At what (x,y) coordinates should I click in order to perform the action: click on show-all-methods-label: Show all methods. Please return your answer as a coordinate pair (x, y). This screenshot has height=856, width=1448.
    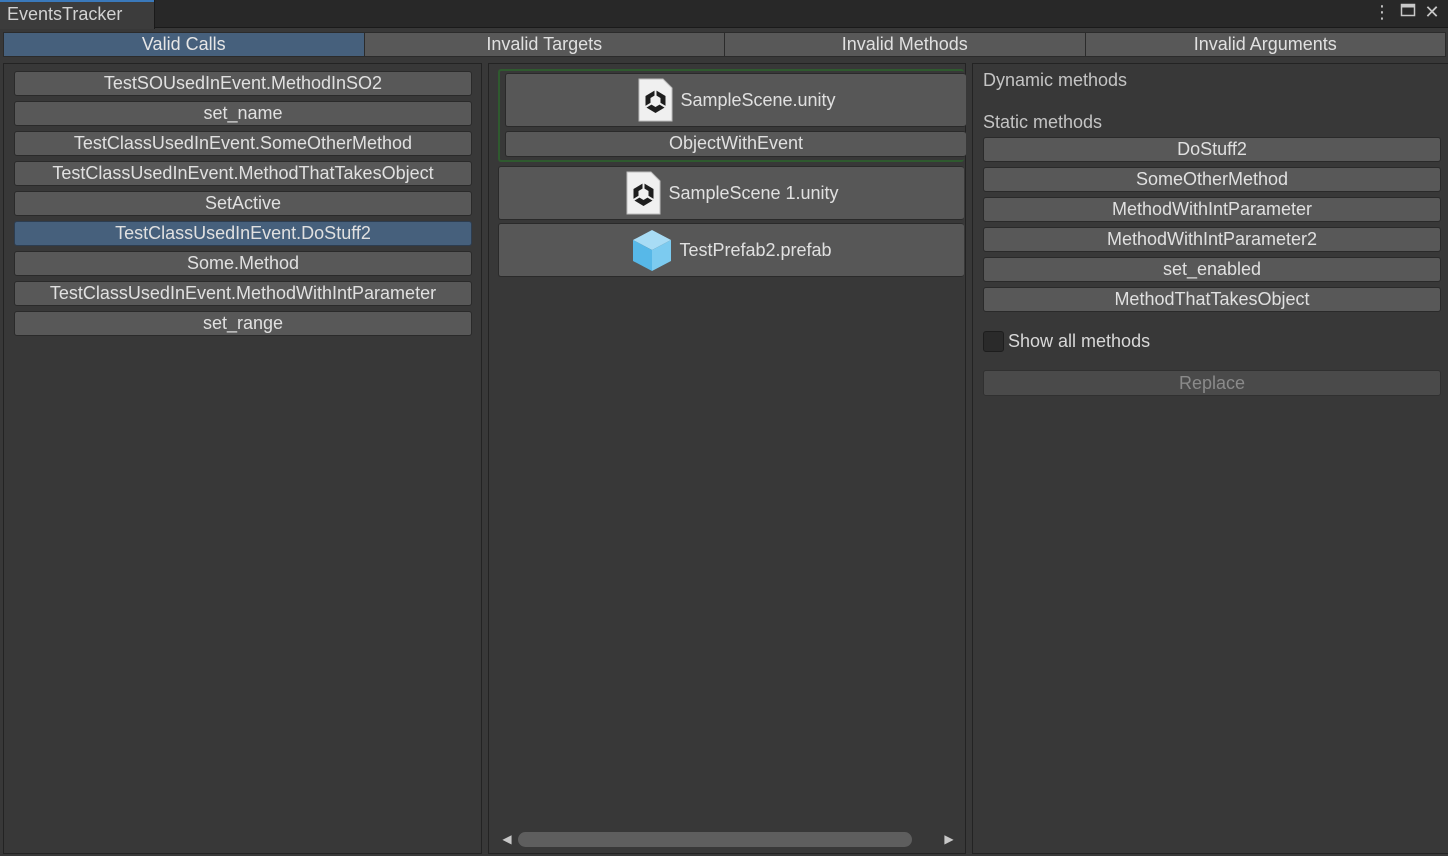
    Looking at the image, I should click on (1079, 341).